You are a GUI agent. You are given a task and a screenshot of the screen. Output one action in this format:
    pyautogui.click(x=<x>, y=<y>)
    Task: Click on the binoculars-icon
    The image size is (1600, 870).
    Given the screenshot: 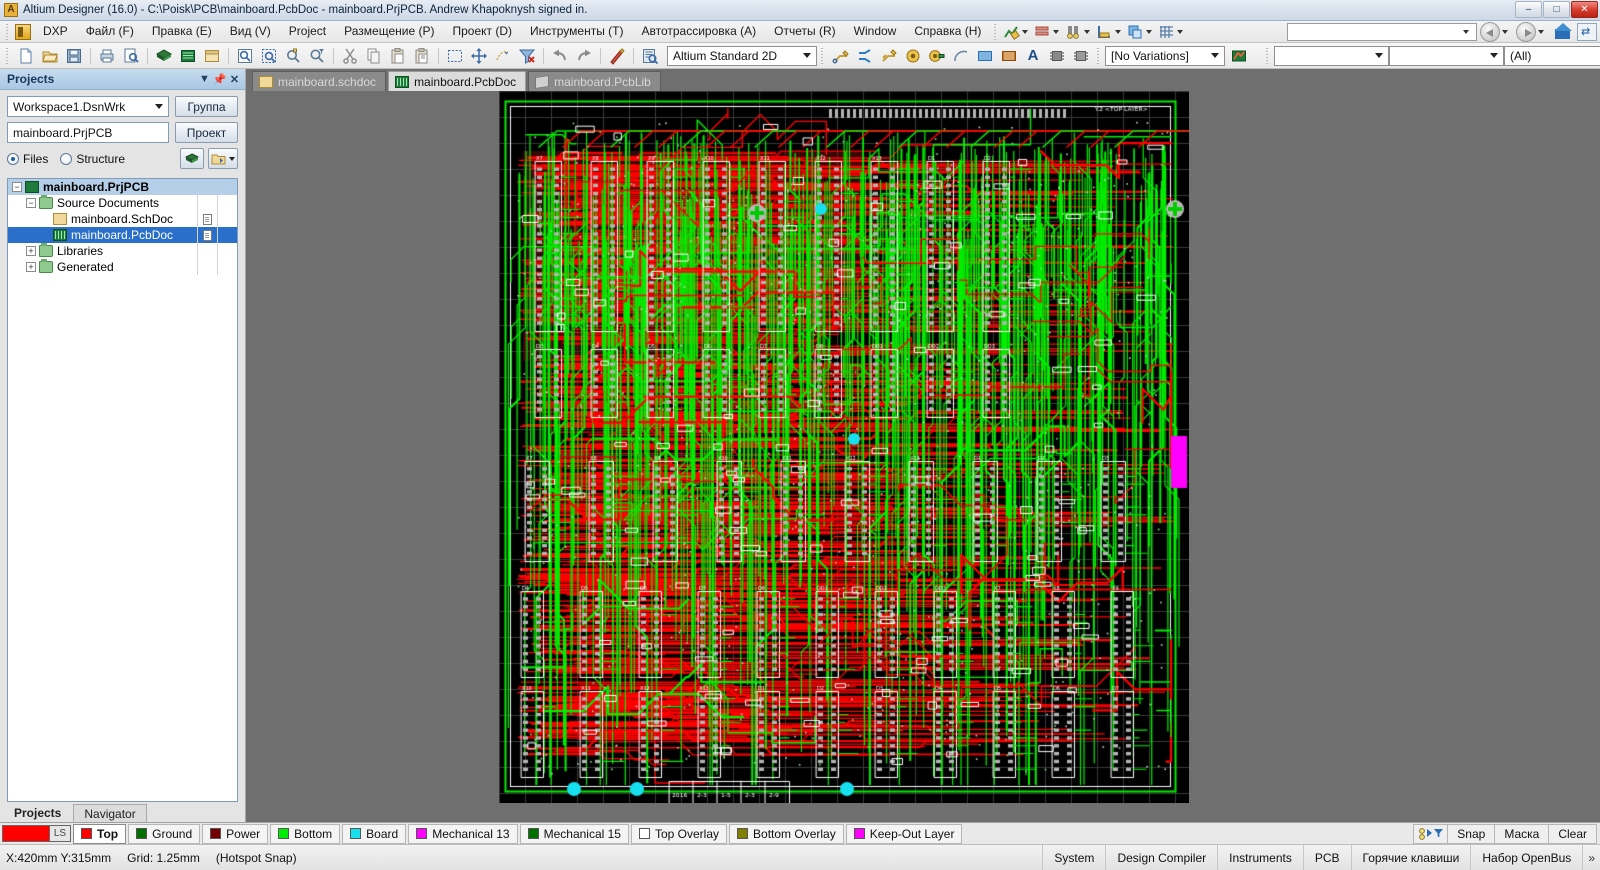 What is the action you would take?
    pyautogui.click(x=1073, y=32)
    